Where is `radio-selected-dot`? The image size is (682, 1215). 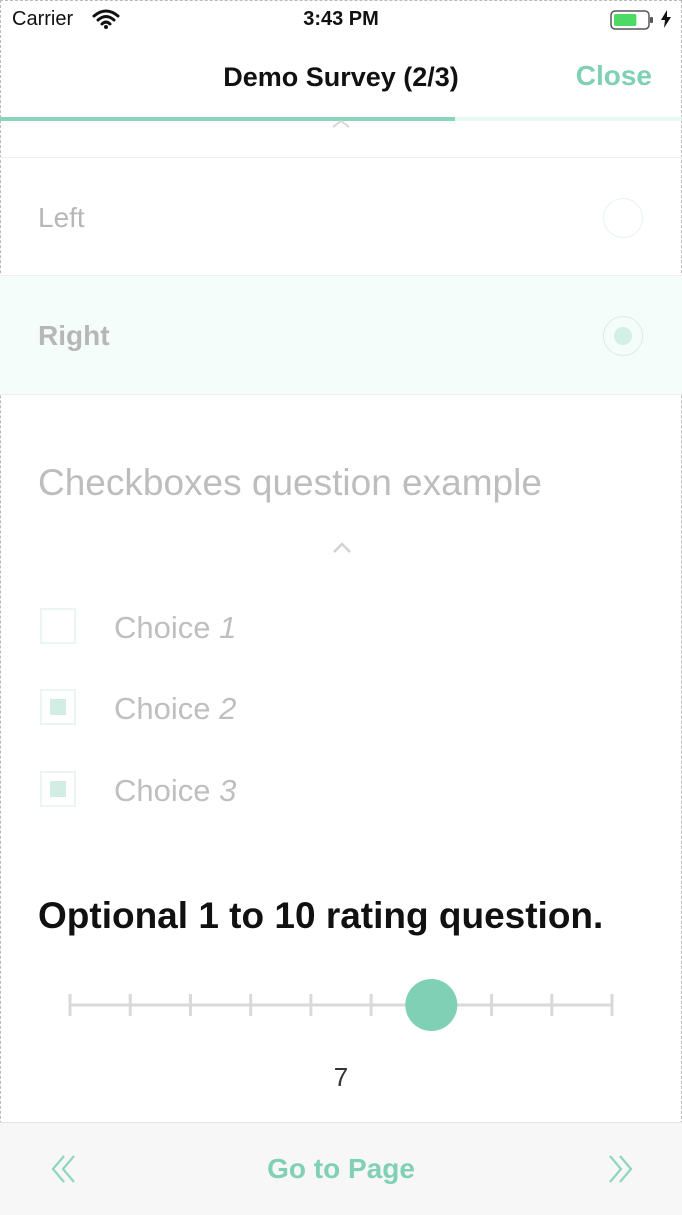
radio-selected-dot is located at coordinates (623, 336).